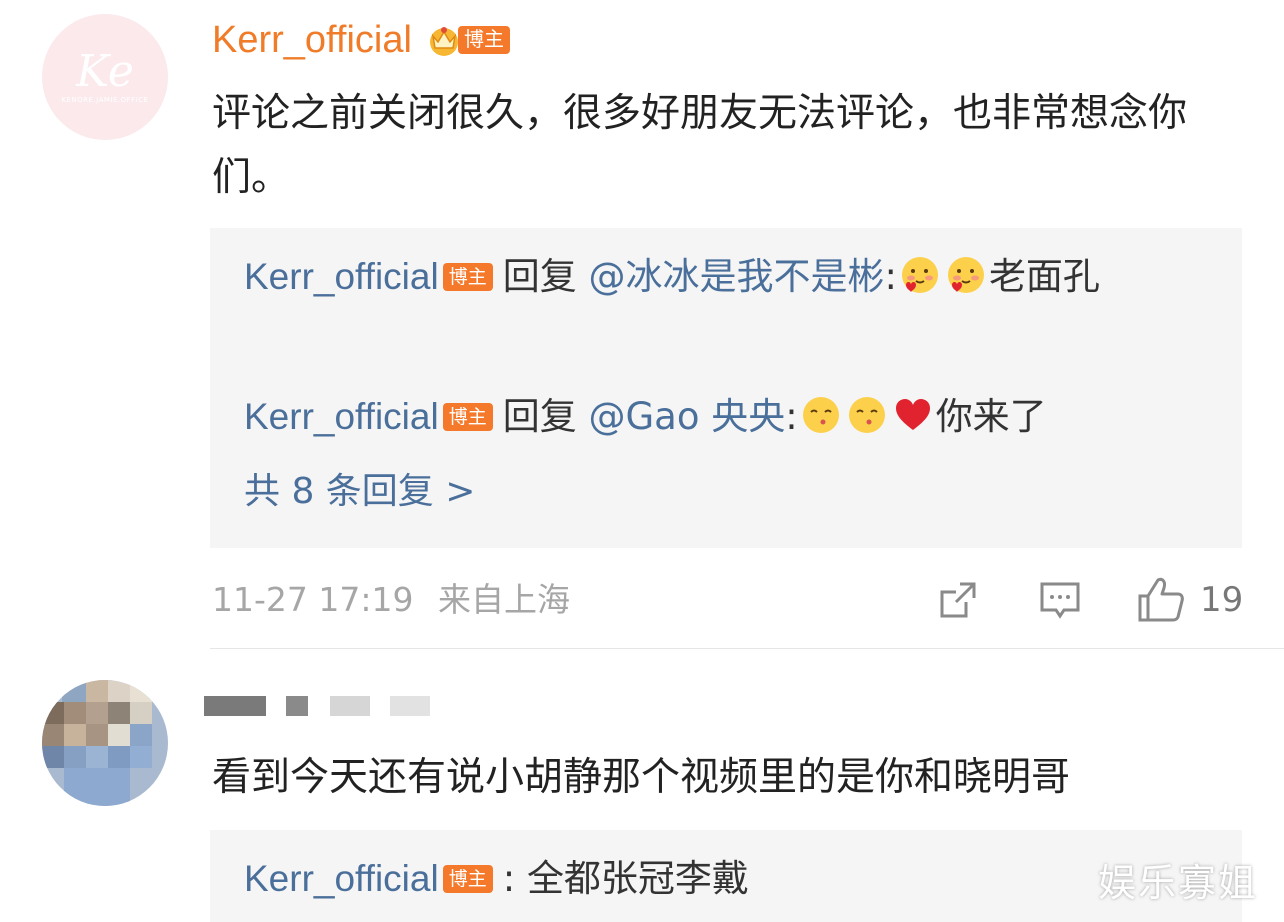 This screenshot has width=1284, height=922. I want to click on username-text: Kerr_official, so click(312, 40).